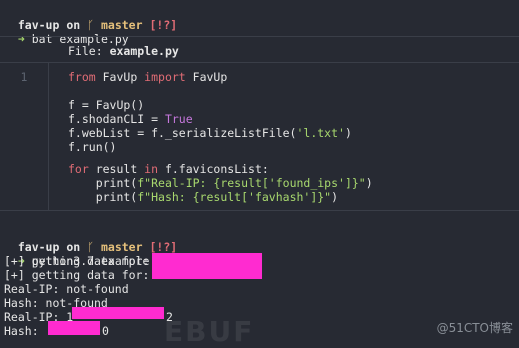 This screenshot has width=519, height=348. What do you see at coordinates (259, 62) in the screenshot?
I see `bat-header-rule` at bounding box center [259, 62].